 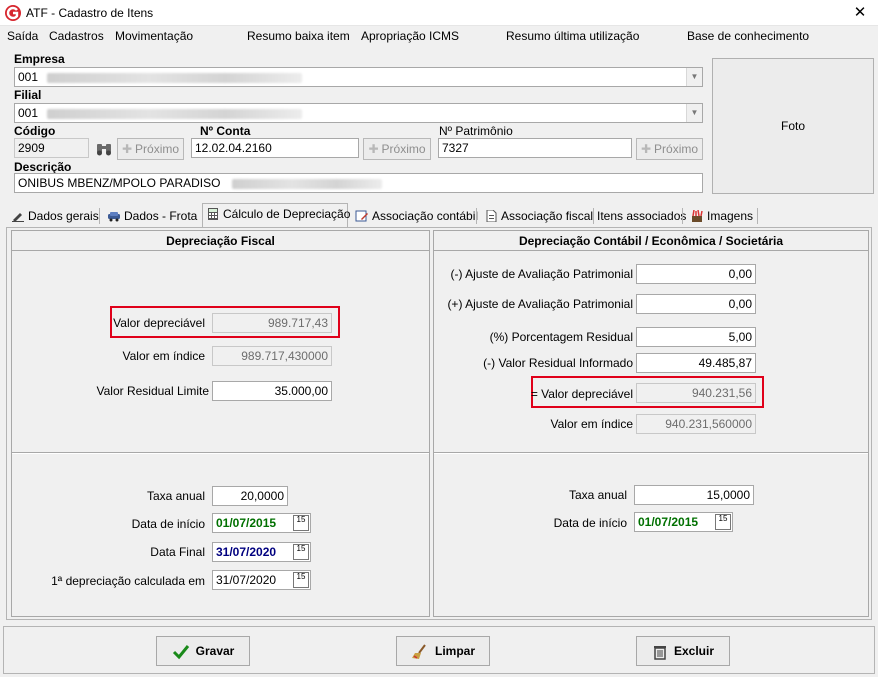 What do you see at coordinates (159, 323) in the screenshot?
I see `fiscal-valor-depreciavel-label: Valor depreciável` at bounding box center [159, 323].